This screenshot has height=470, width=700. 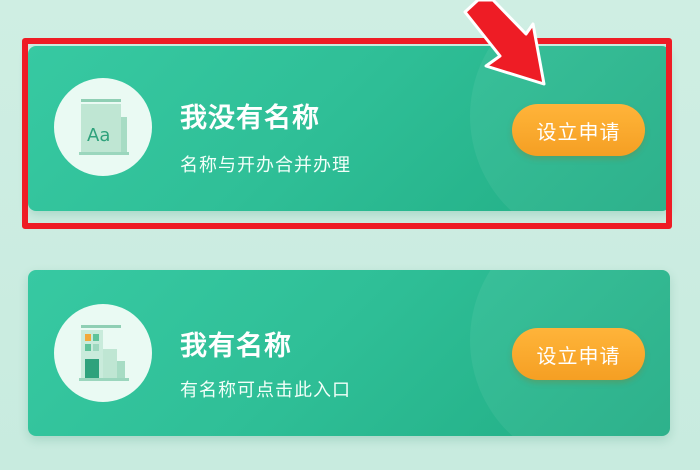 I want to click on icon-badge, so click(x=103, y=353).